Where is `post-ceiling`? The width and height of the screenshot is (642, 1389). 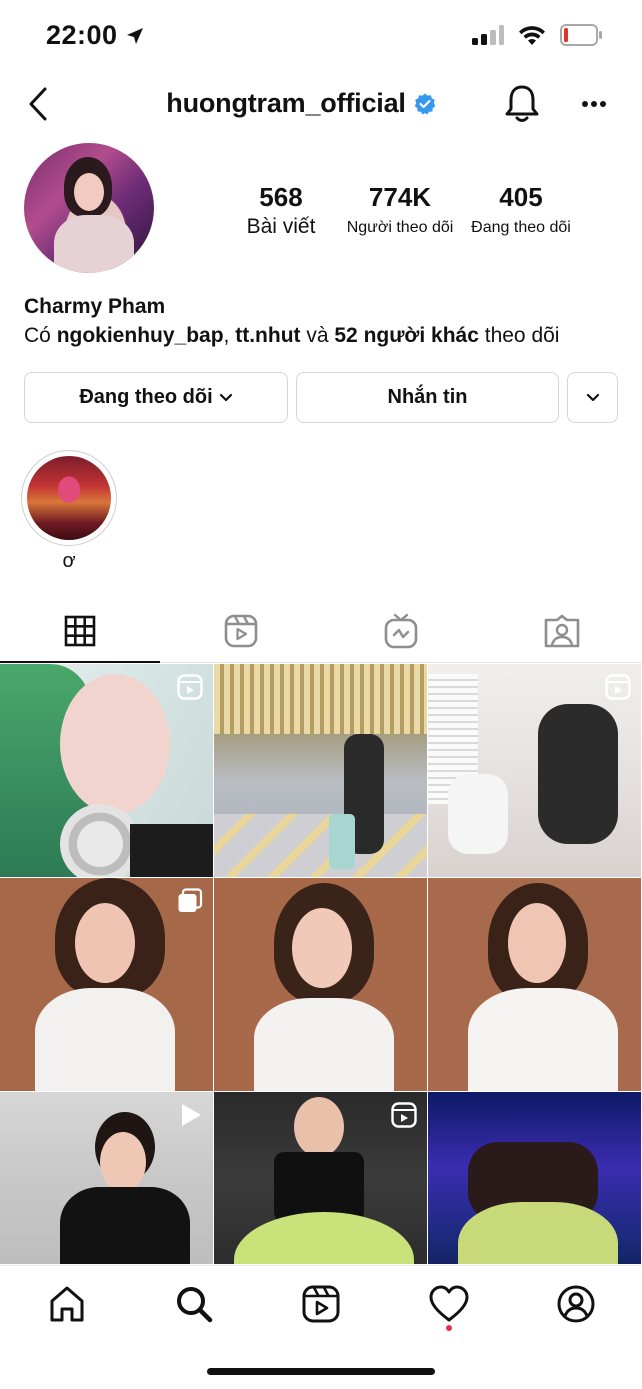
post-ceiling is located at coordinates (320, 699).